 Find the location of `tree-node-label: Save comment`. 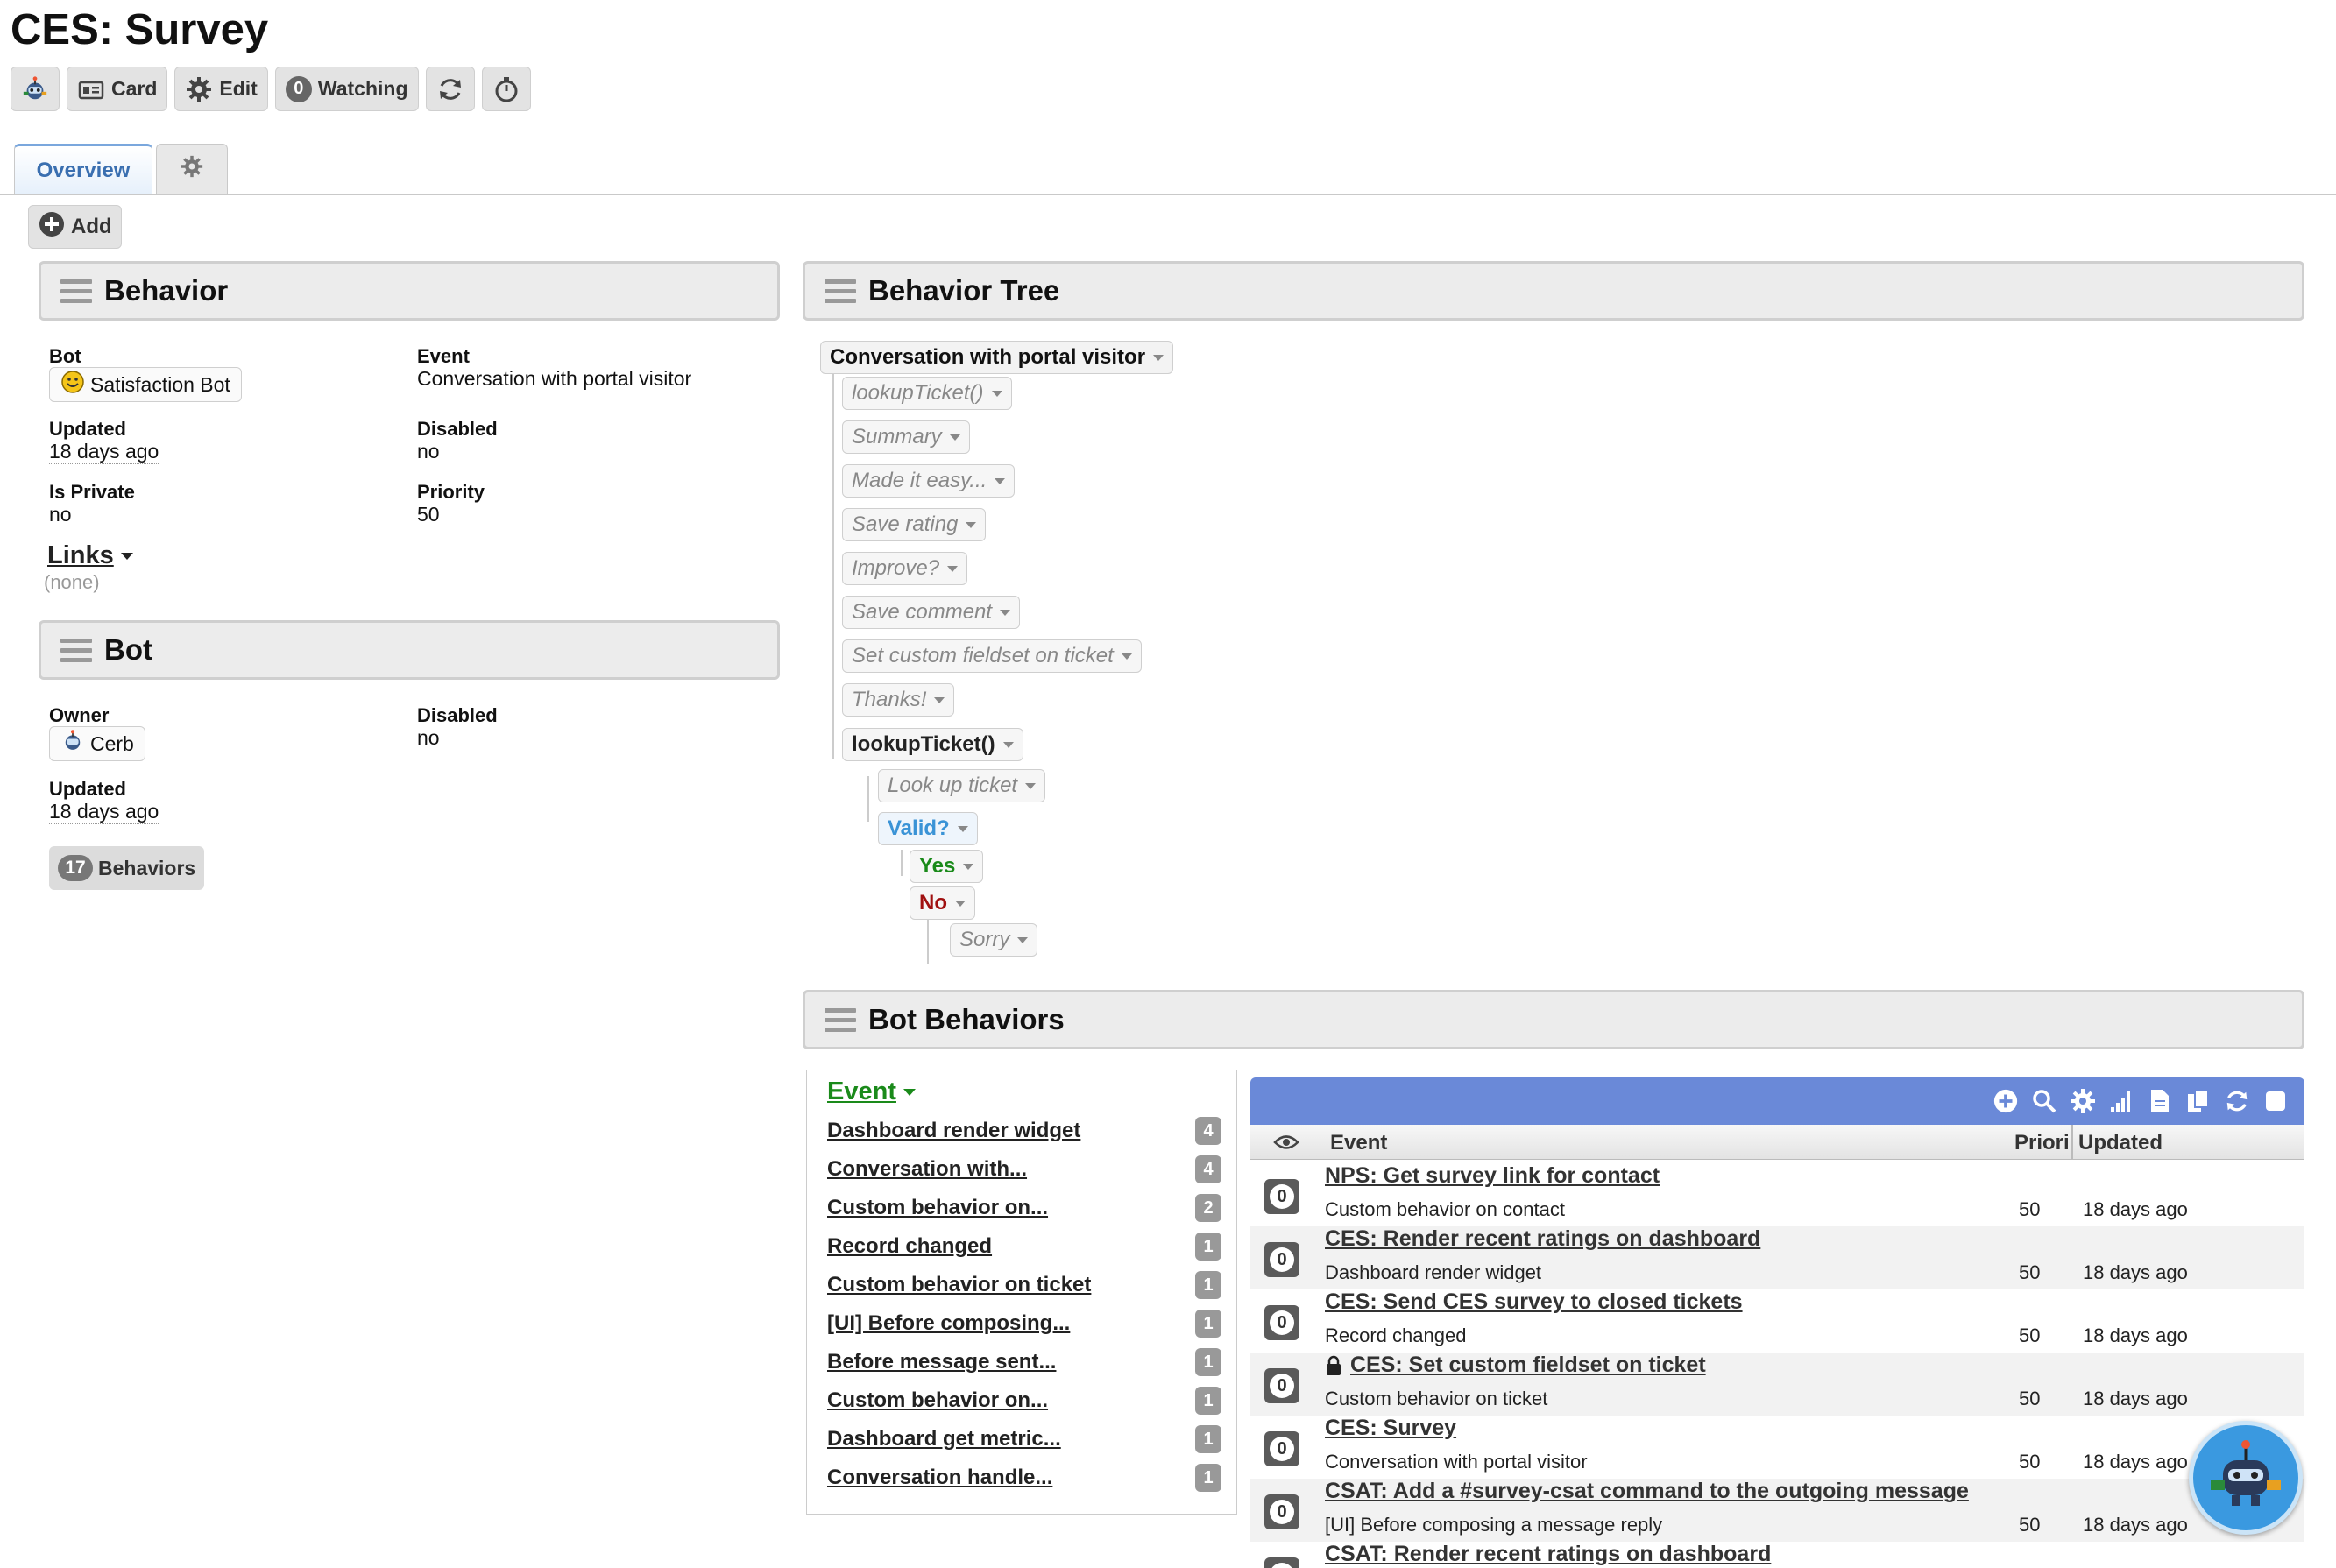

tree-node-label: Save comment is located at coordinates (922, 612).